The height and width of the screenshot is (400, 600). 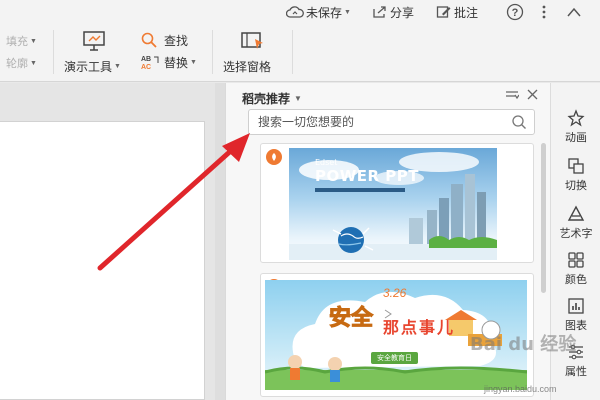 What do you see at coordinates (379, 12) in the screenshot?
I see `share-icon` at bounding box center [379, 12].